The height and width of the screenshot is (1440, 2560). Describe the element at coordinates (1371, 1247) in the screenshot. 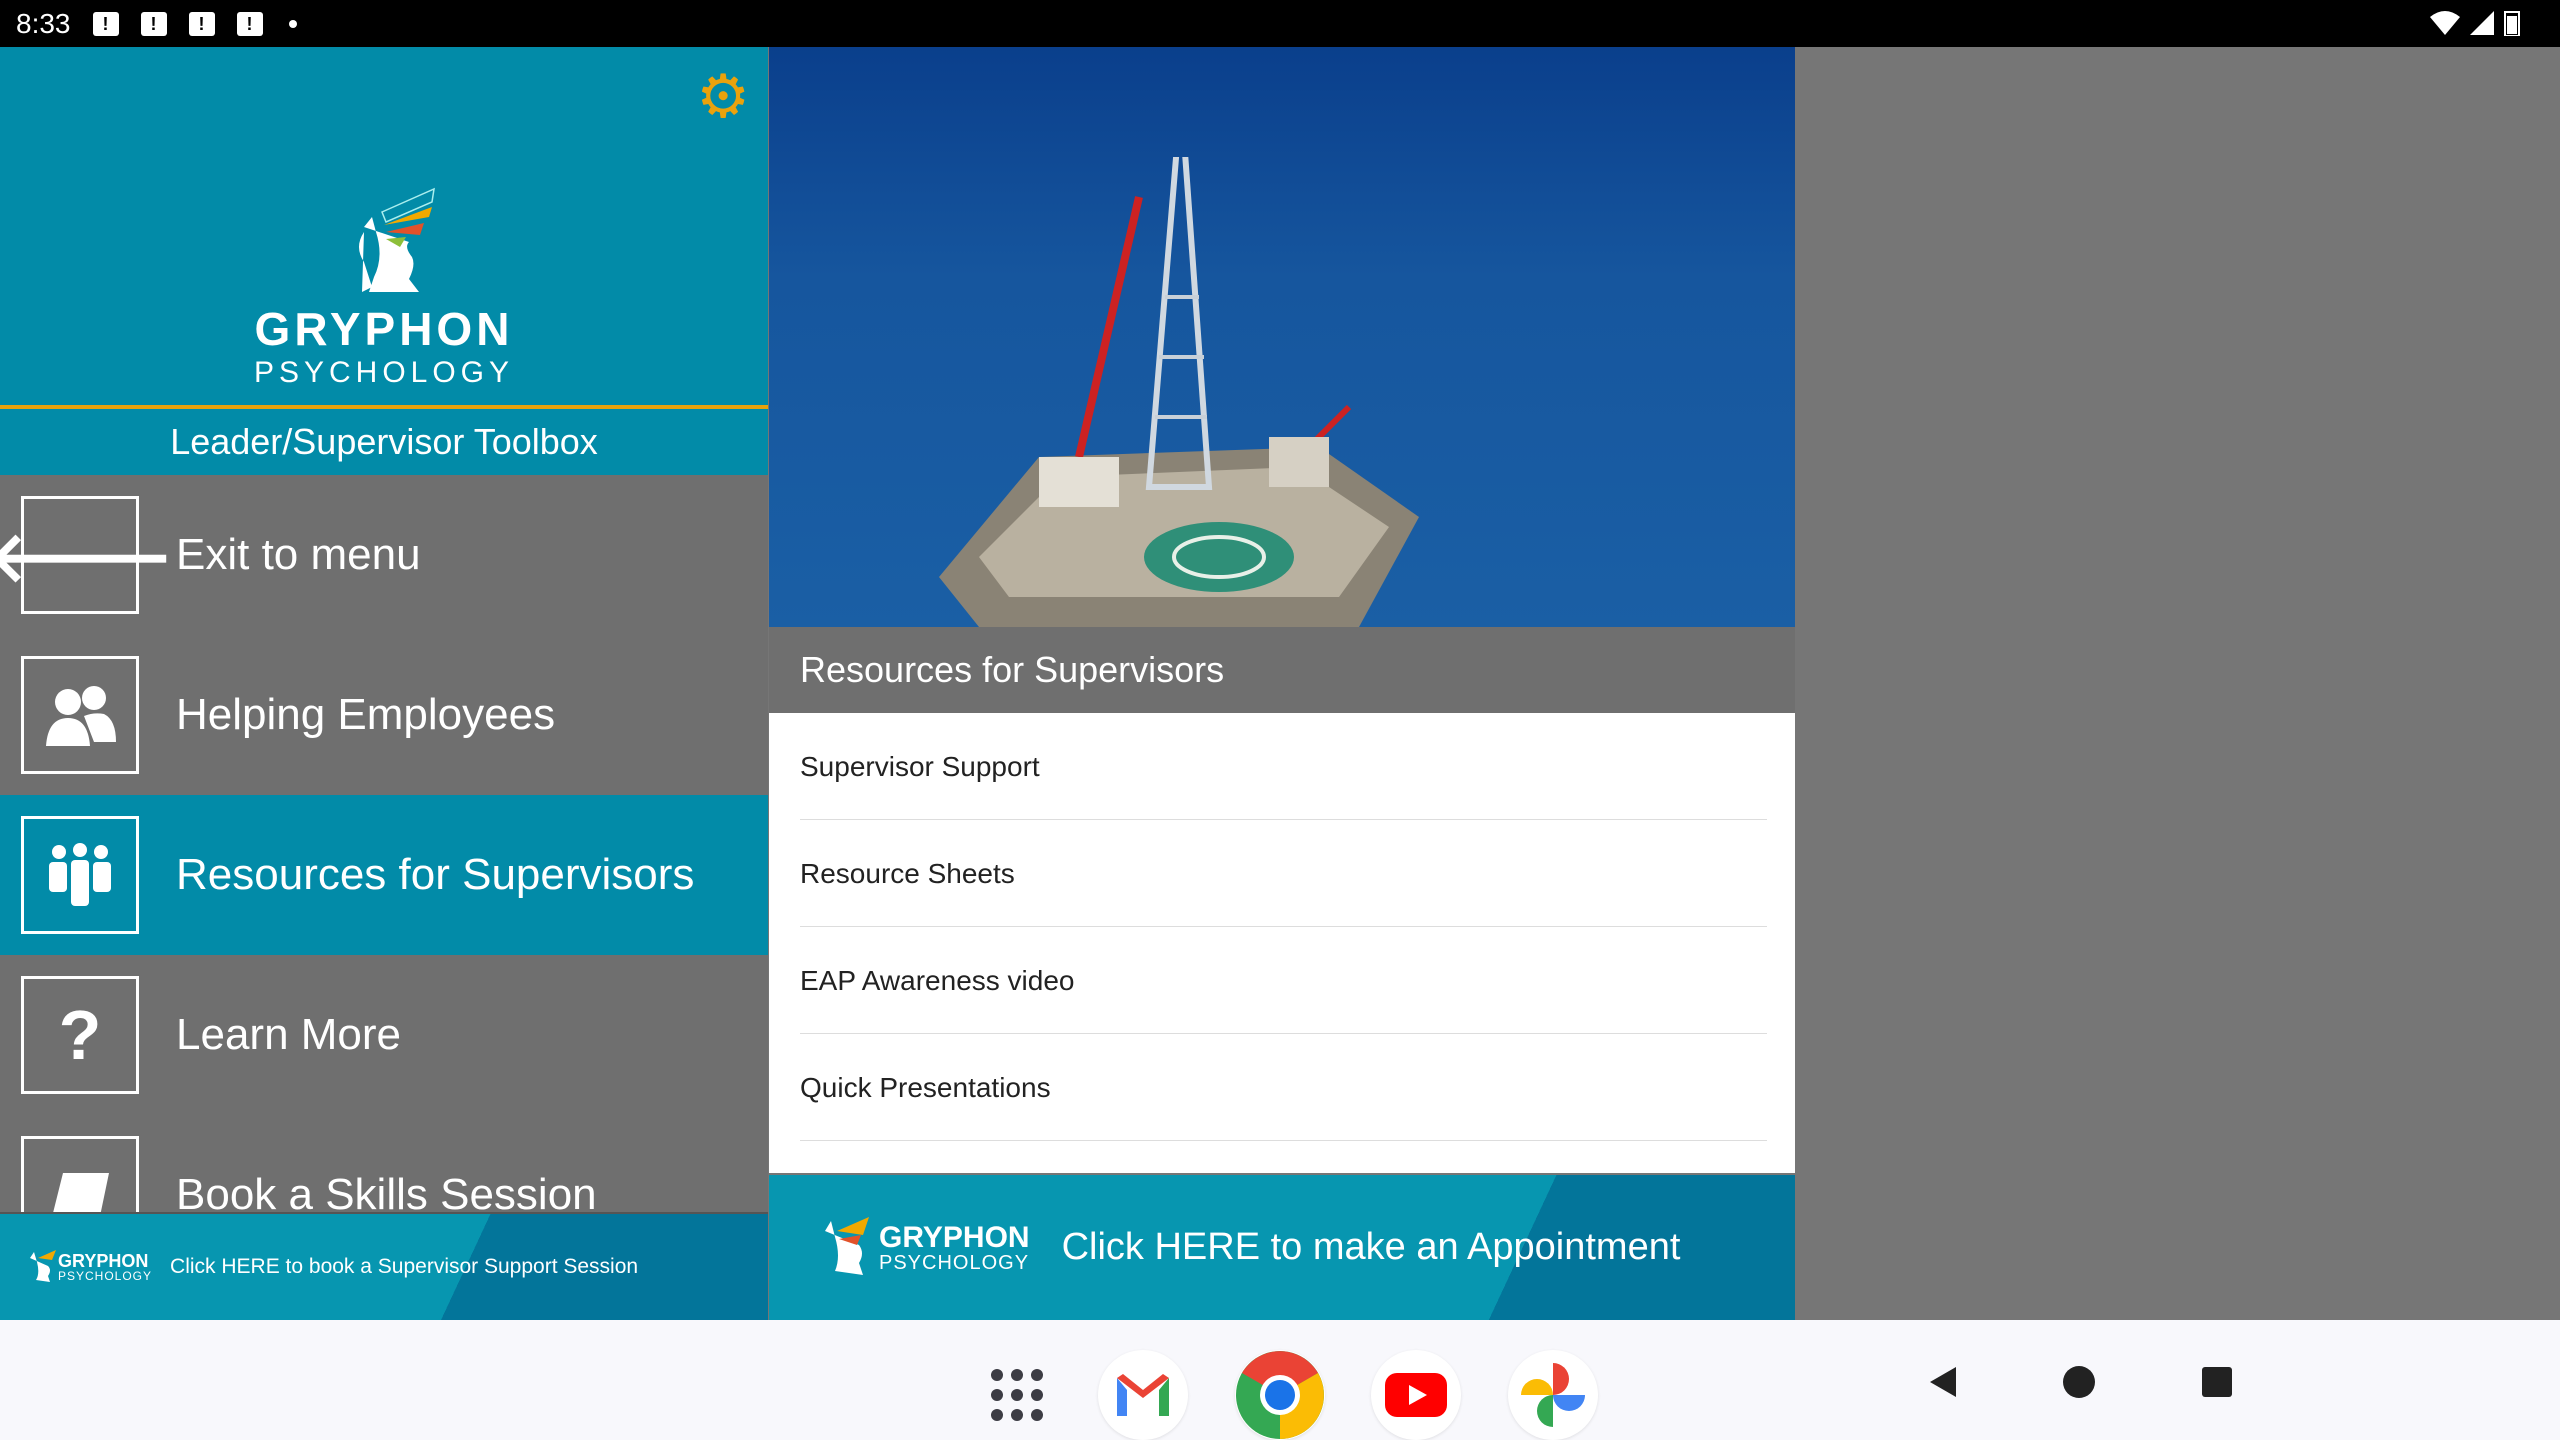

I see `banner-text: Click HERE to make an Appointment` at that location.